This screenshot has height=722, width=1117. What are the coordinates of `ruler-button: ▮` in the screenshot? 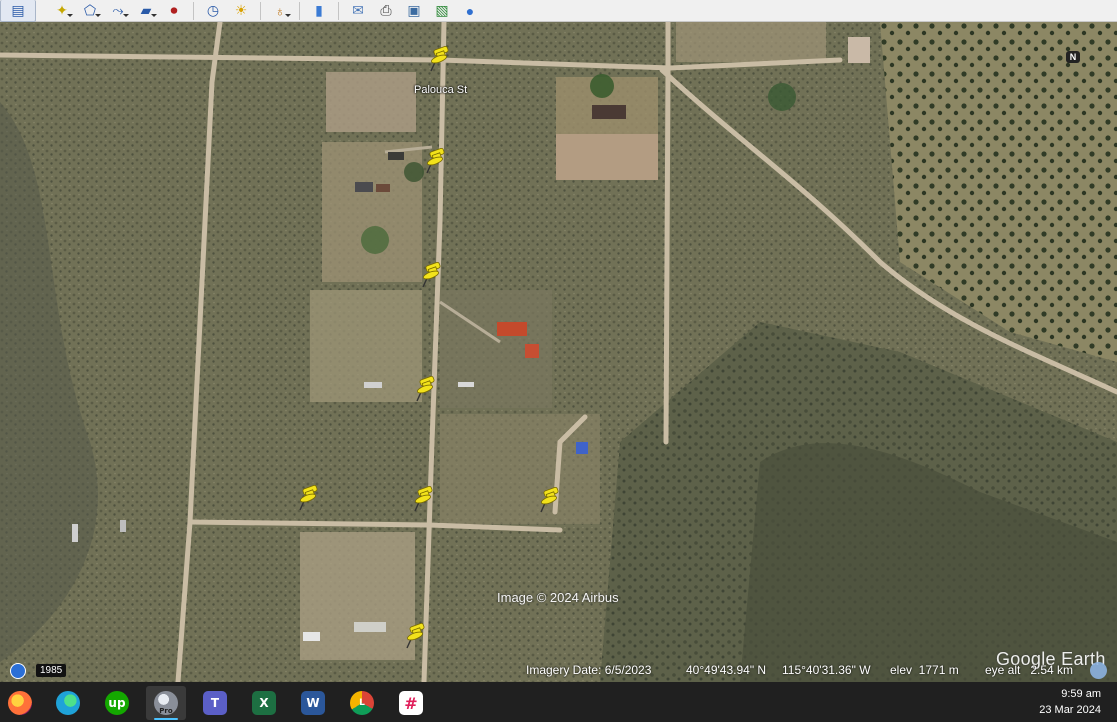 It's located at (319, 11).